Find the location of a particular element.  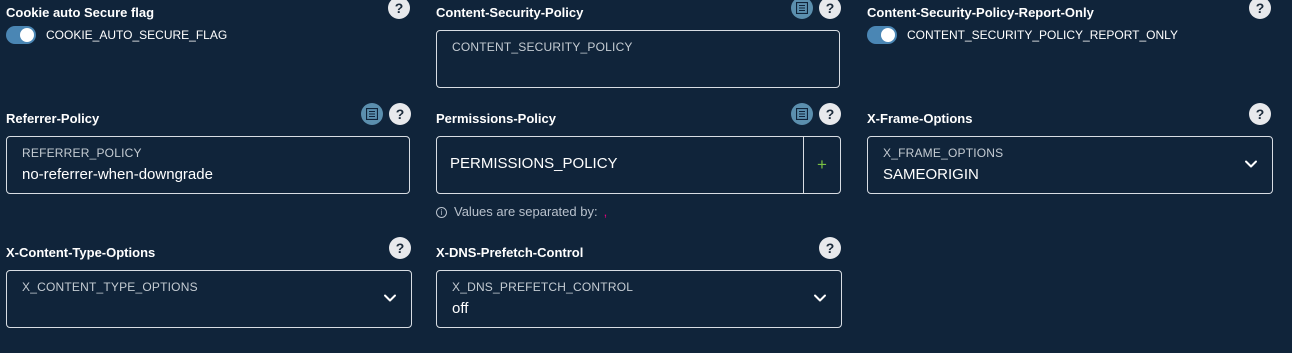

x-frame-options-placeholder: X_FRAME_OPTIONS is located at coordinates (943, 153).